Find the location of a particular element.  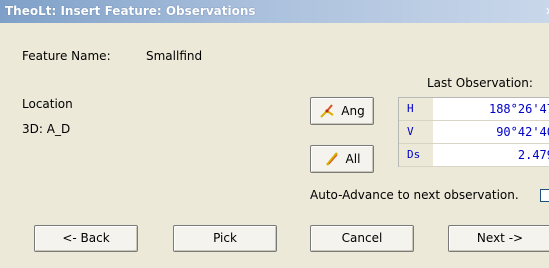

laser-beam-icon is located at coordinates (331, 159).